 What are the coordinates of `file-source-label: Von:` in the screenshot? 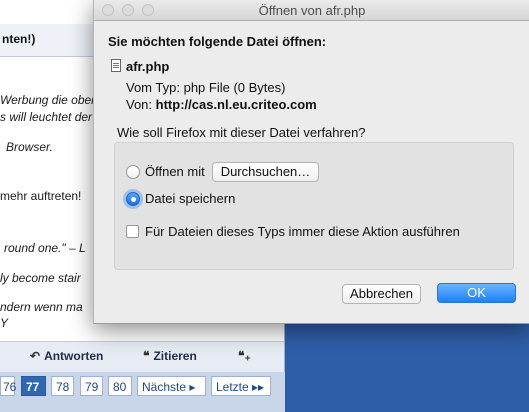 It's located at (139, 104).